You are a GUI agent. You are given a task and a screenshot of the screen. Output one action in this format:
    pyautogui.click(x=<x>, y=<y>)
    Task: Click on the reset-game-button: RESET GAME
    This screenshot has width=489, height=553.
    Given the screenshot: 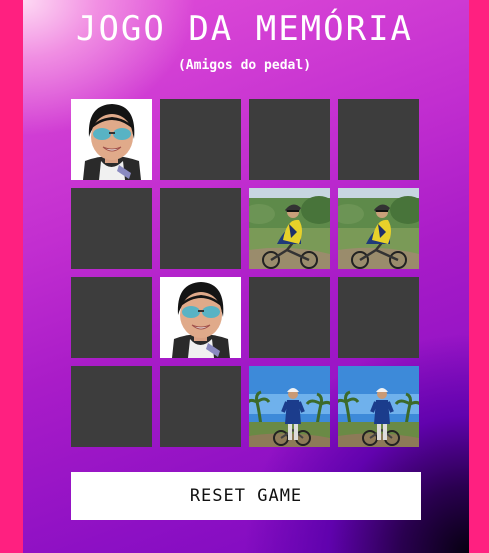 What is the action you would take?
    pyautogui.click(x=246, y=496)
    